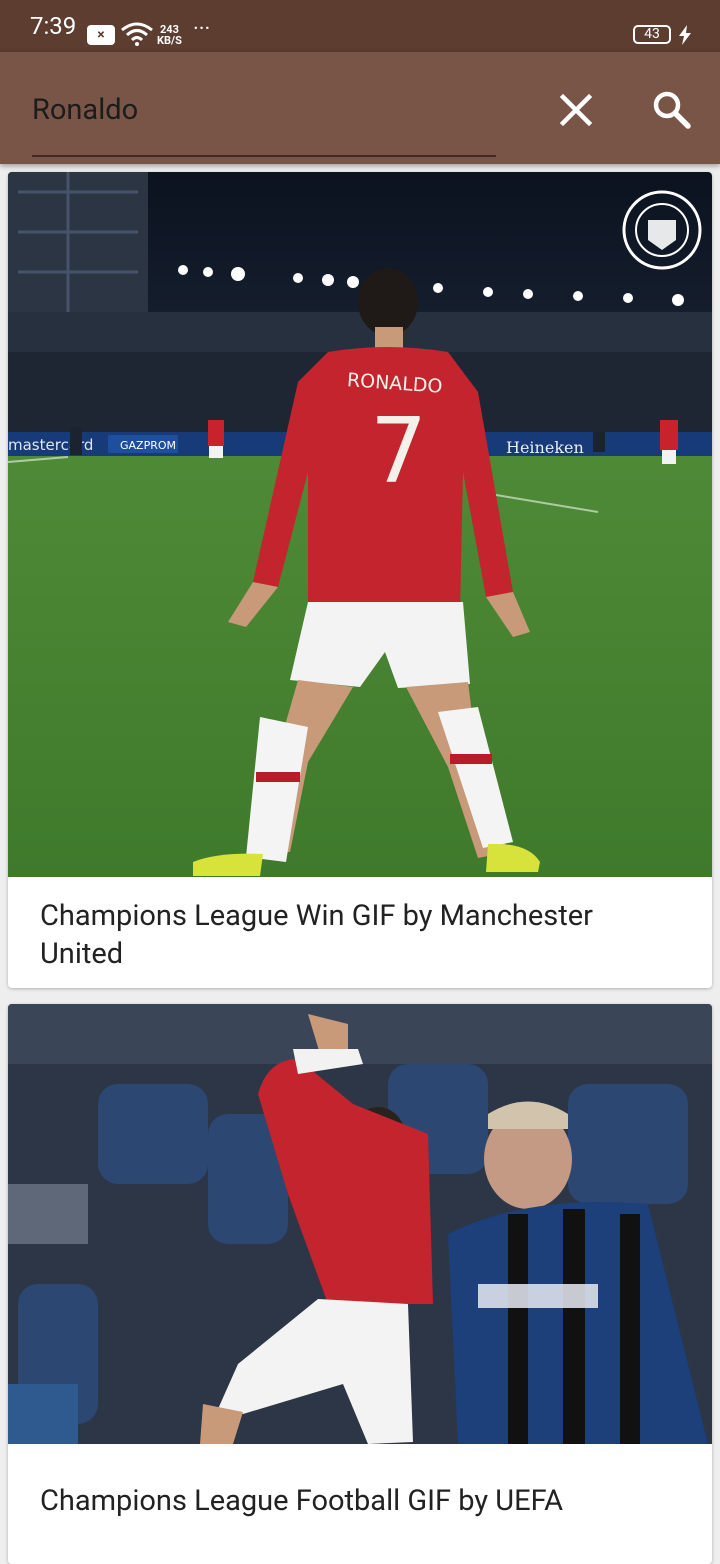 This screenshot has width=720, height=1564. What do you see at coordinates (264, 110) in the screenshot?
I see `search-input` at bounding box center [264, 110].